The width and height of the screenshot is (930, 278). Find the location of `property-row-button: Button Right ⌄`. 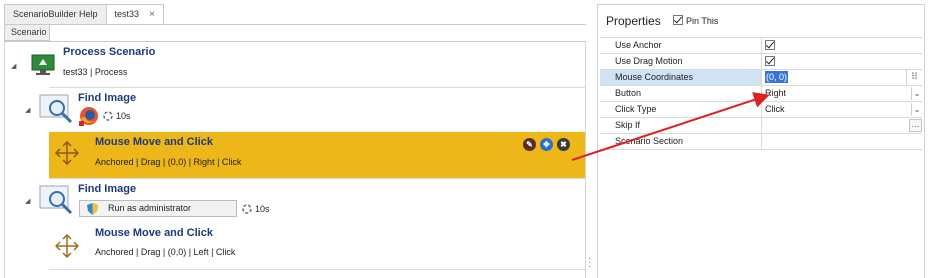

property-row-button: Button Right ⌄ is located at coordinates (761, 94).